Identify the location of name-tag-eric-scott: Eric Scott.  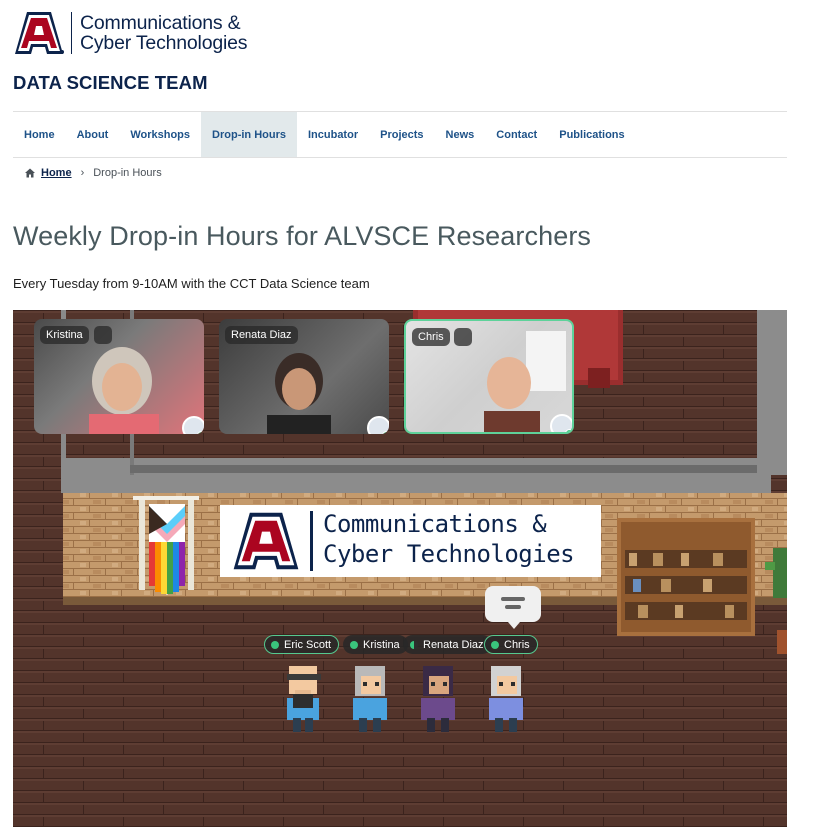
(302, 644).